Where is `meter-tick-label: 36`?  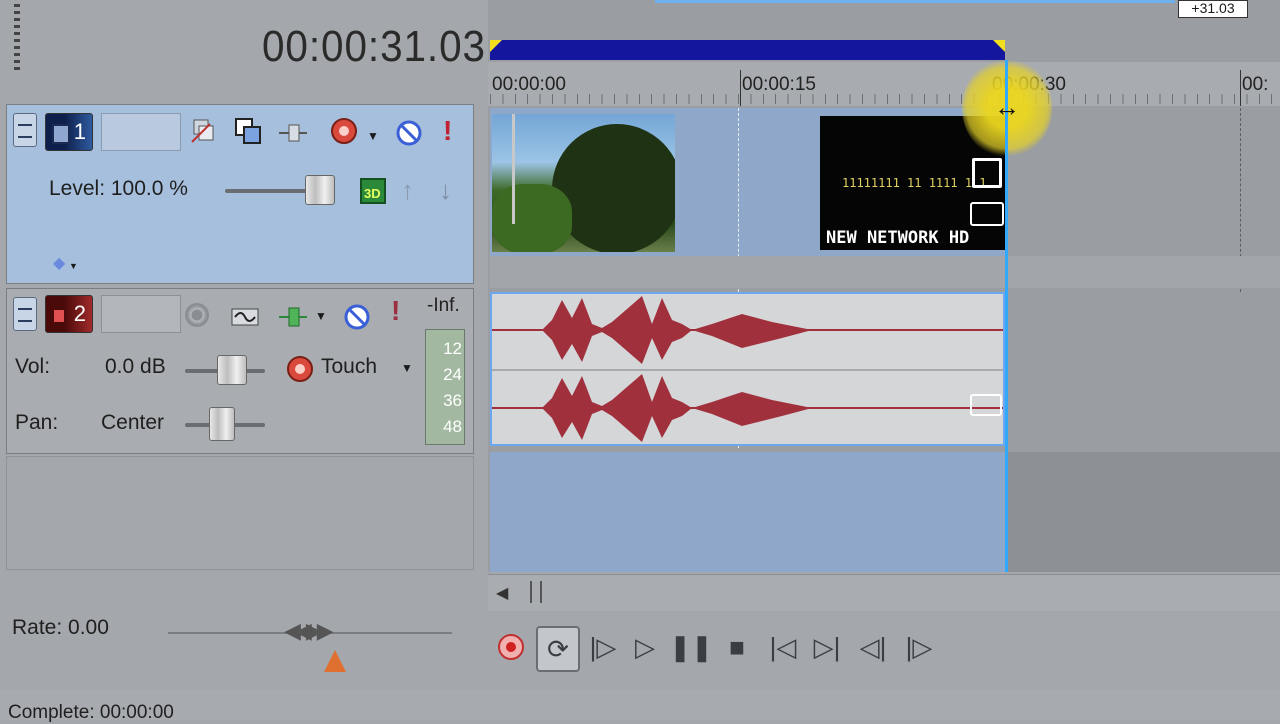
meter-tick-label: 36 is located at coordinates (452, 400).